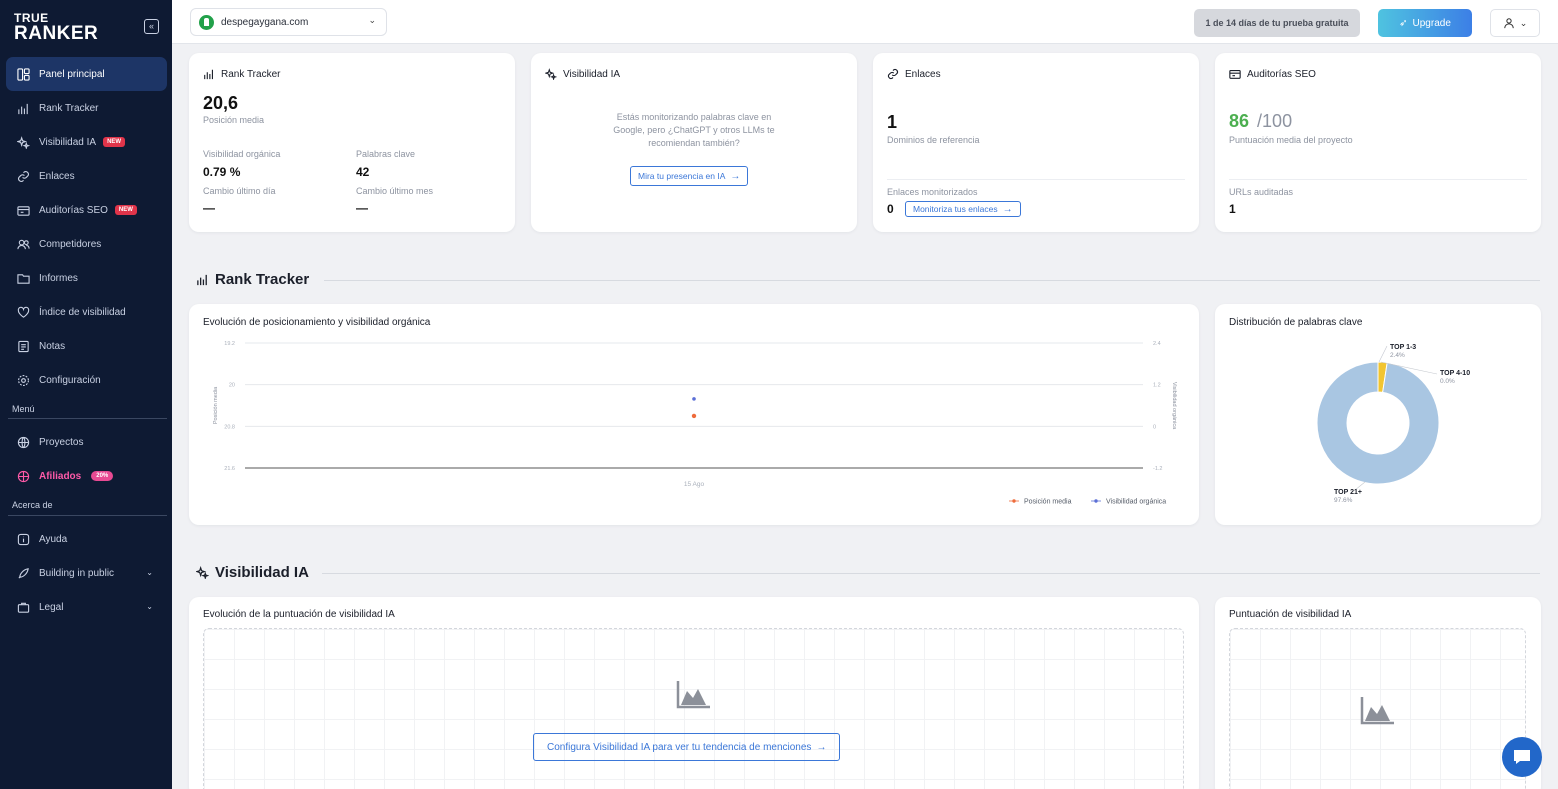 This screenshot has width=1558, height=789. Describe the element at coordinates (242, 154) in the screenshot. I see `visibility-label: Visibilidad orgánica` at that location.